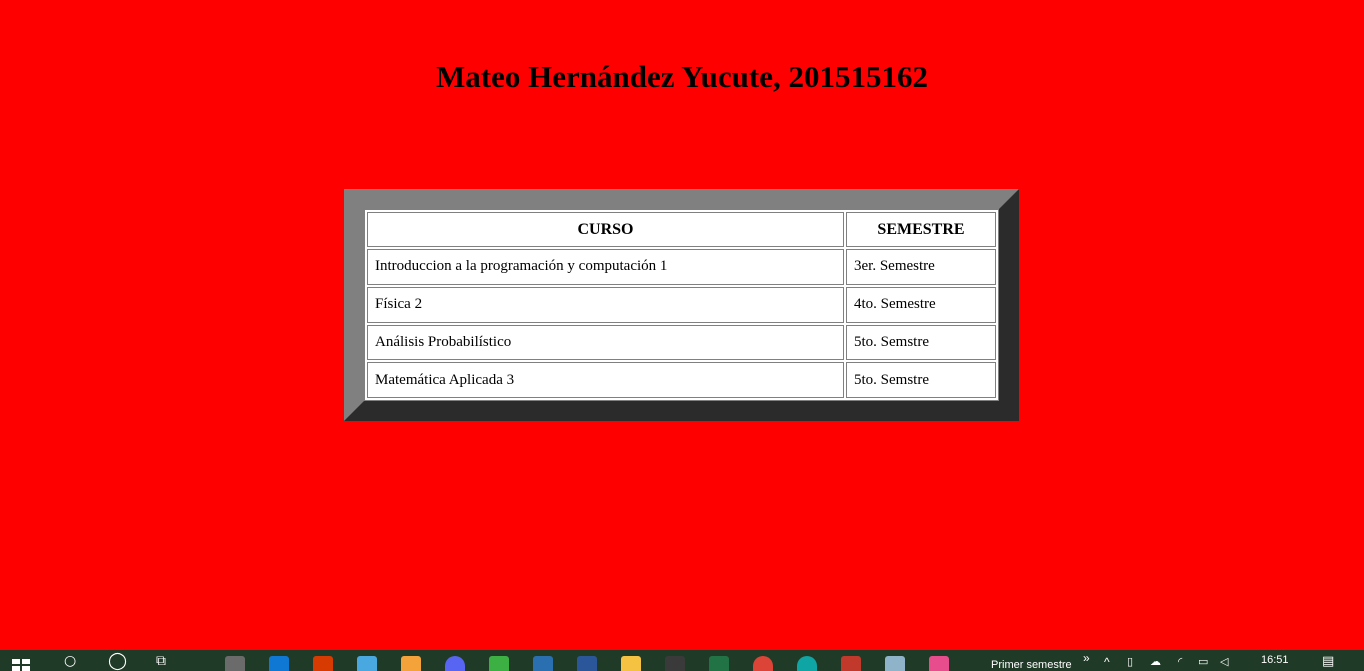 The height and width of the screenshot is (671, 1364). Describe the element at coordinates (367, 663) in the screenshot. I see `store-icon` at that location.